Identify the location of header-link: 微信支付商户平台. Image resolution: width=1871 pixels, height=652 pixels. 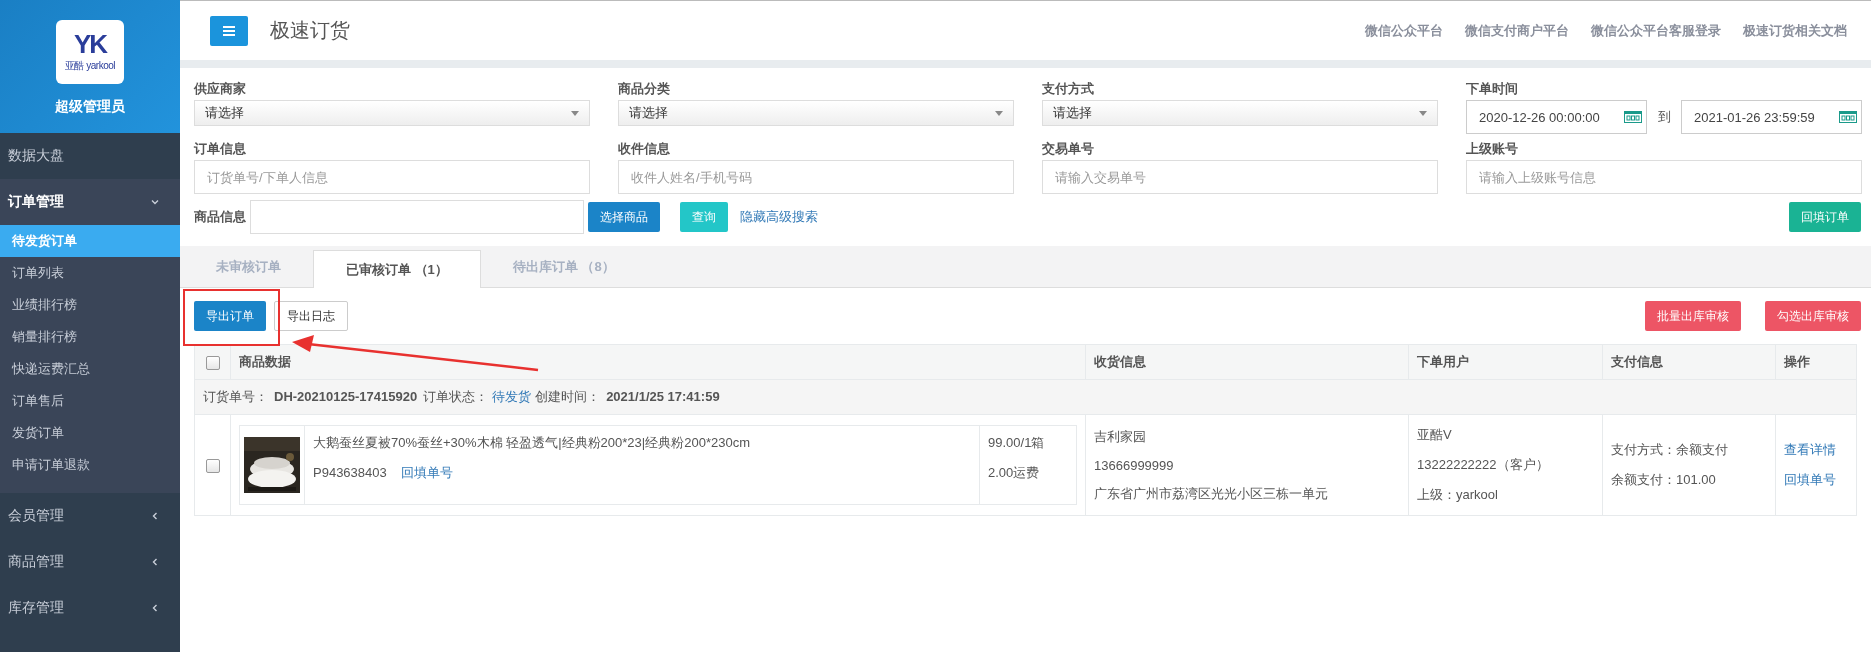
(1517, 30).